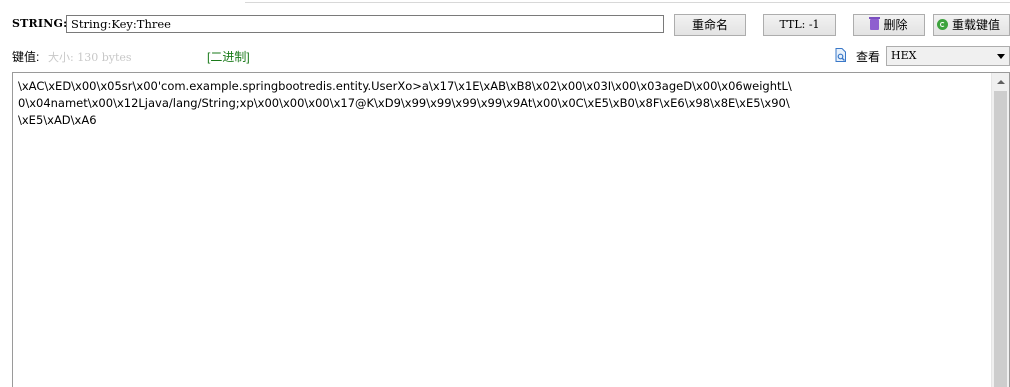 This screenshot has height=387, width=1010. I want to click on file-view-icon, so click(840, 55).